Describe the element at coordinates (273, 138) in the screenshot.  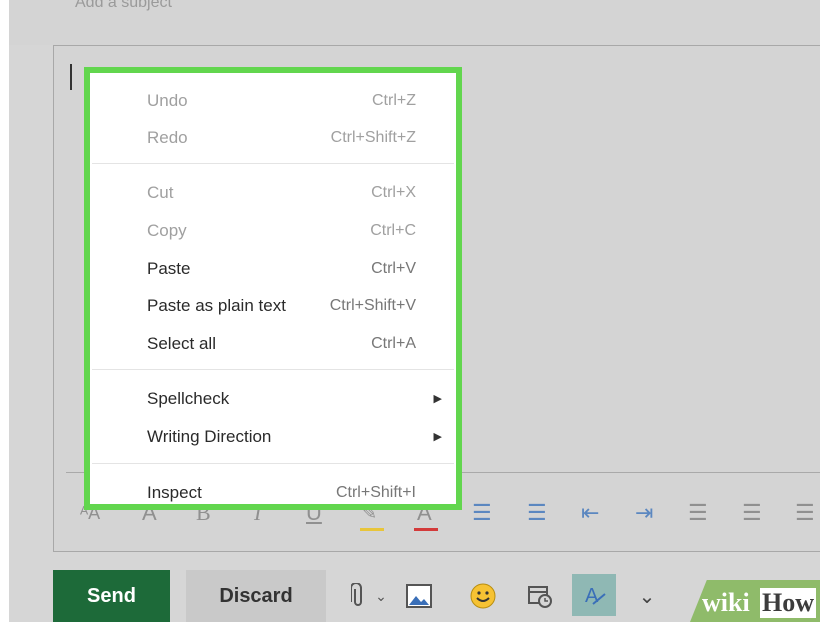
I see `menu-item-redo: Redo Ctrl+Shift+Z` at that location.